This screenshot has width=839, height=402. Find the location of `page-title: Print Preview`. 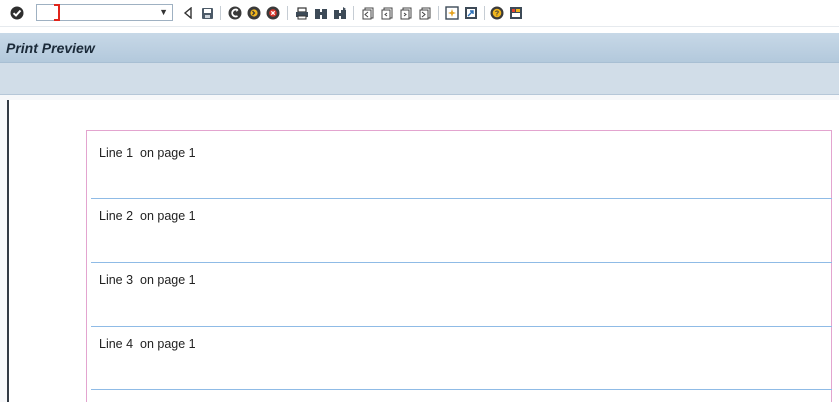

page-title: Print Preview is located at coordinates (50, 48).